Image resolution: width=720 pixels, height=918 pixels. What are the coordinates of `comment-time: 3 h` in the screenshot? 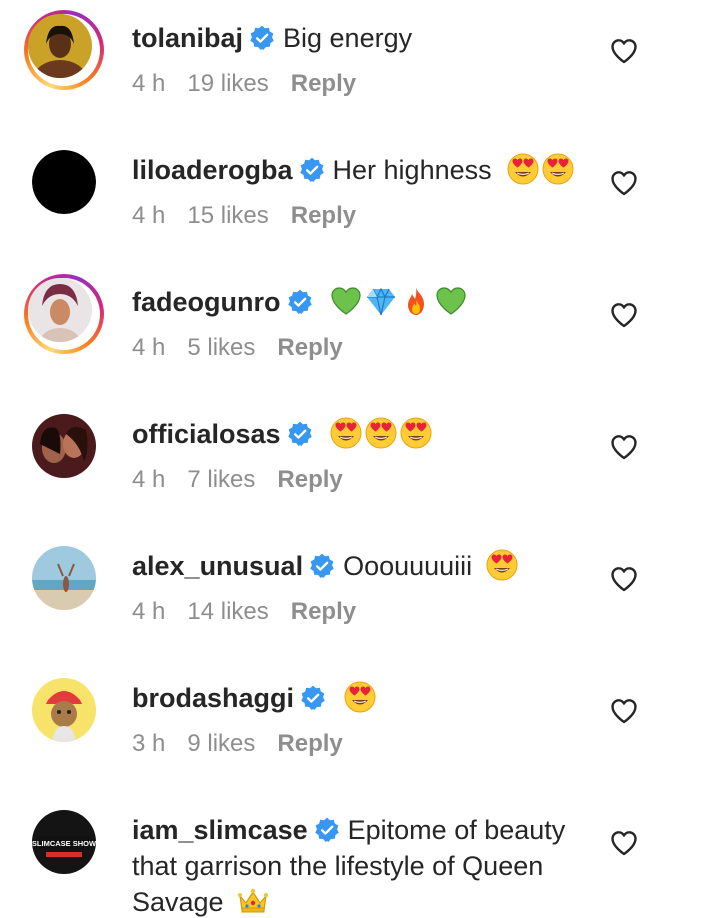 It's located at (149, 743).